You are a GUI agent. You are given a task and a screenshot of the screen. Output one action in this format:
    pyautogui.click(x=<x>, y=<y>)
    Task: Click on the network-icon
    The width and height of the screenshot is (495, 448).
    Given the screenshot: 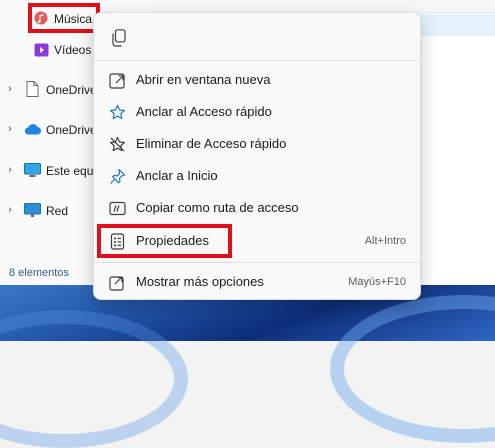 What is the action you would take?
    pyautogui.click(x=32, y=212)
    